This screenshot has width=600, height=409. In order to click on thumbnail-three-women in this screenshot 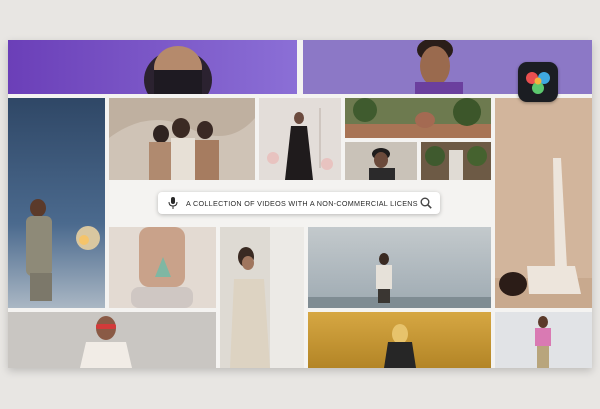, I will do `click(182, 139)`.